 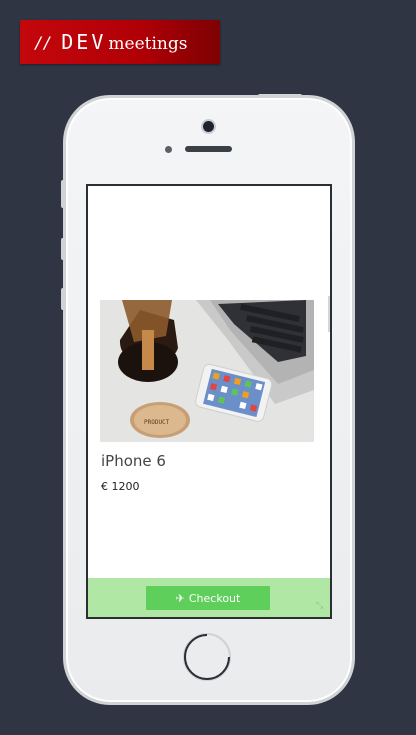 What do you see at coordinates (208, 126) in the screenshot?
I see `camera-icon` at bounding box center [208, 126].